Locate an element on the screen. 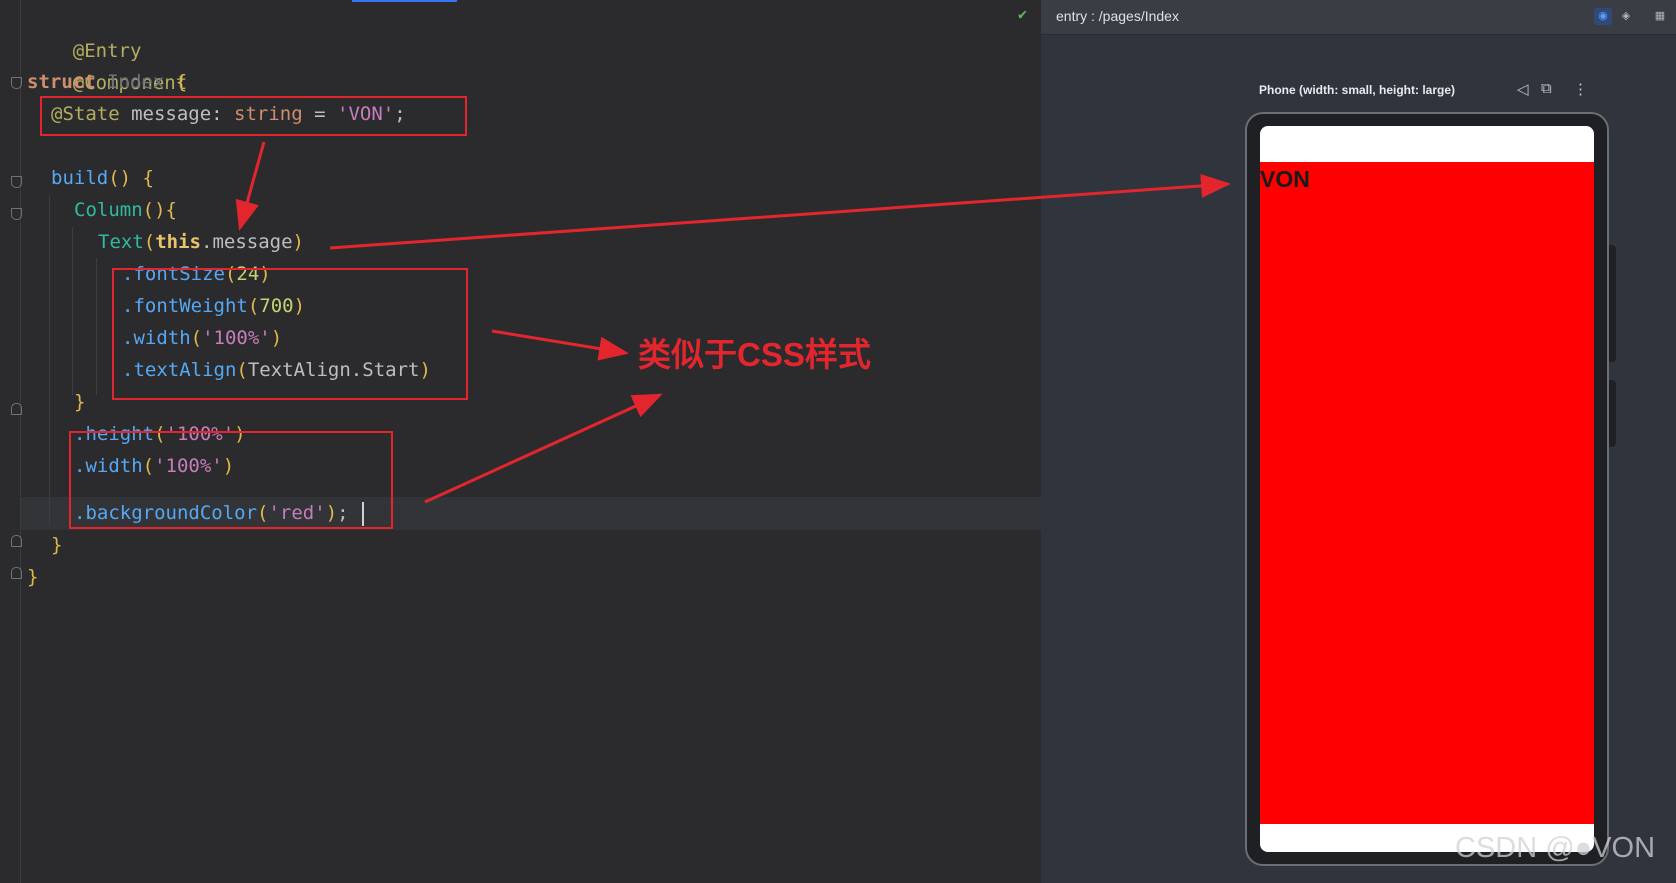 The image size is (1676, 883). code-line-7: Column(){ is located at coordinates (125, 210).